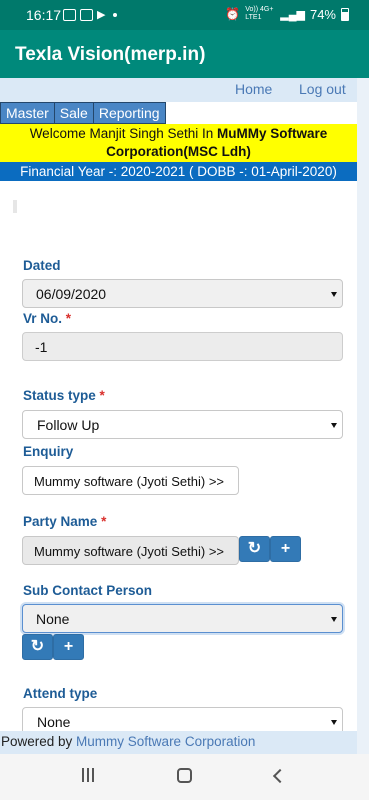 The image size is (369, 800). I want to click on dated-label: Dated, so click(42, 265).